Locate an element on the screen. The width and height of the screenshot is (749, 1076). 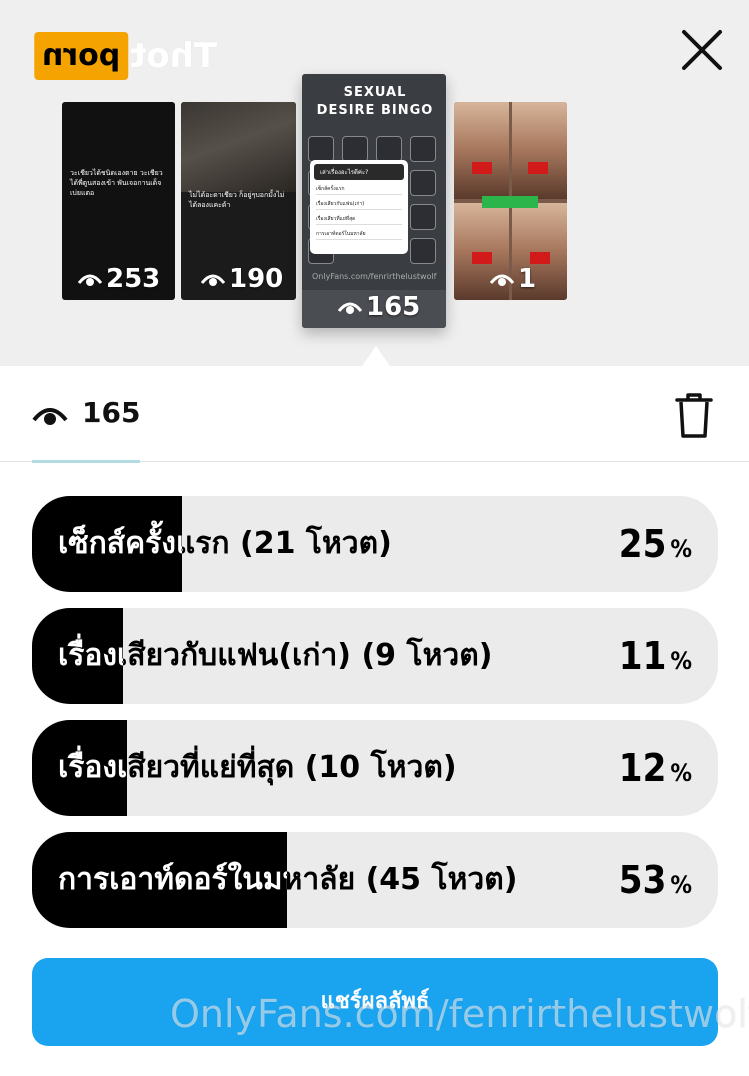
story-view-count: 165 is located at coordinates (379, 307).